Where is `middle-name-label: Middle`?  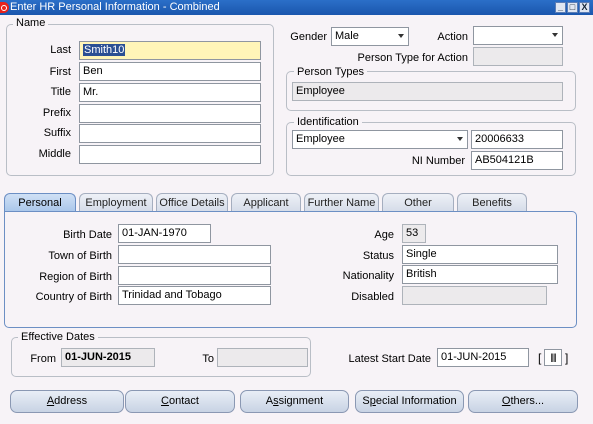 middle-name-label: Middle is located at coordinates (54, 154).